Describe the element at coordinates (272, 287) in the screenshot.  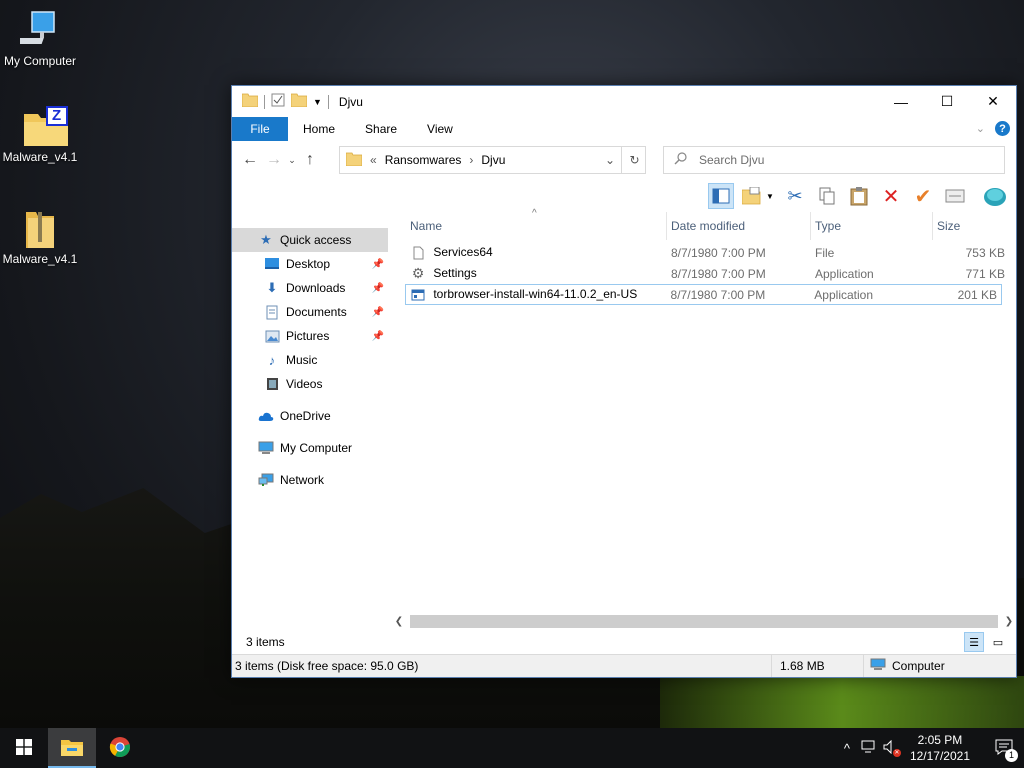
I see `download-arrow-icon: ⬇` at that location.